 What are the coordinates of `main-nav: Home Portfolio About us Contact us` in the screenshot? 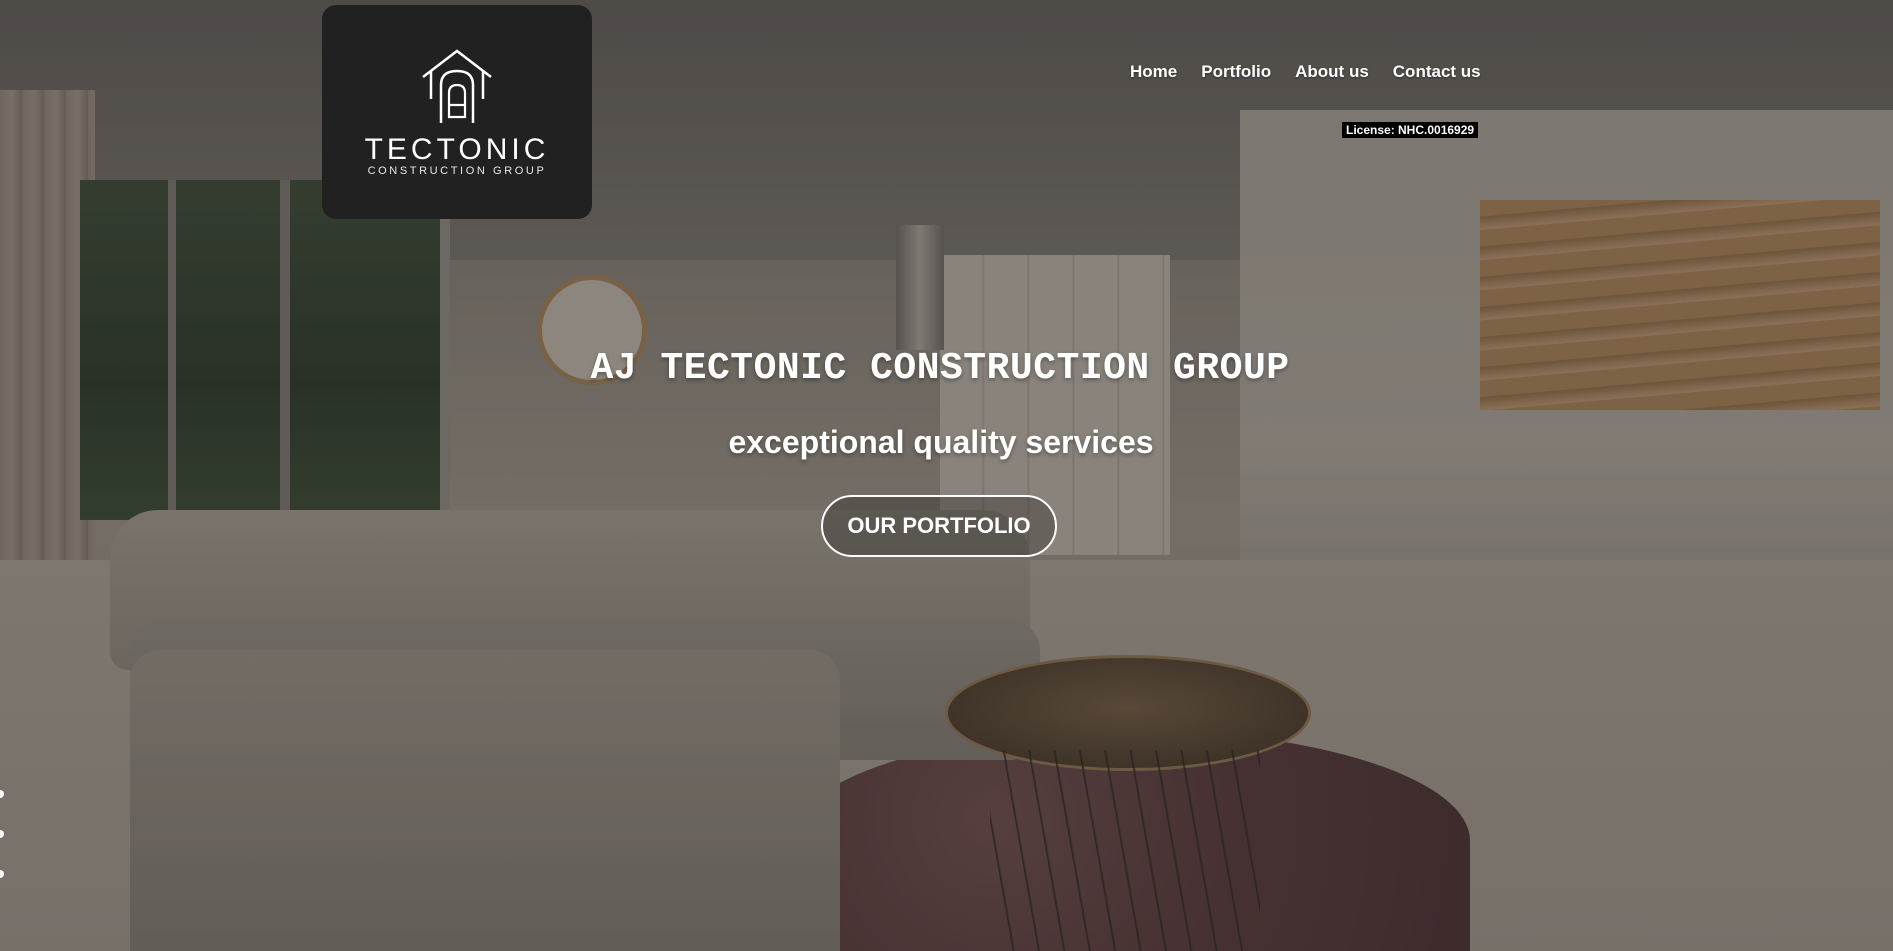 It's located at (1305, 72).